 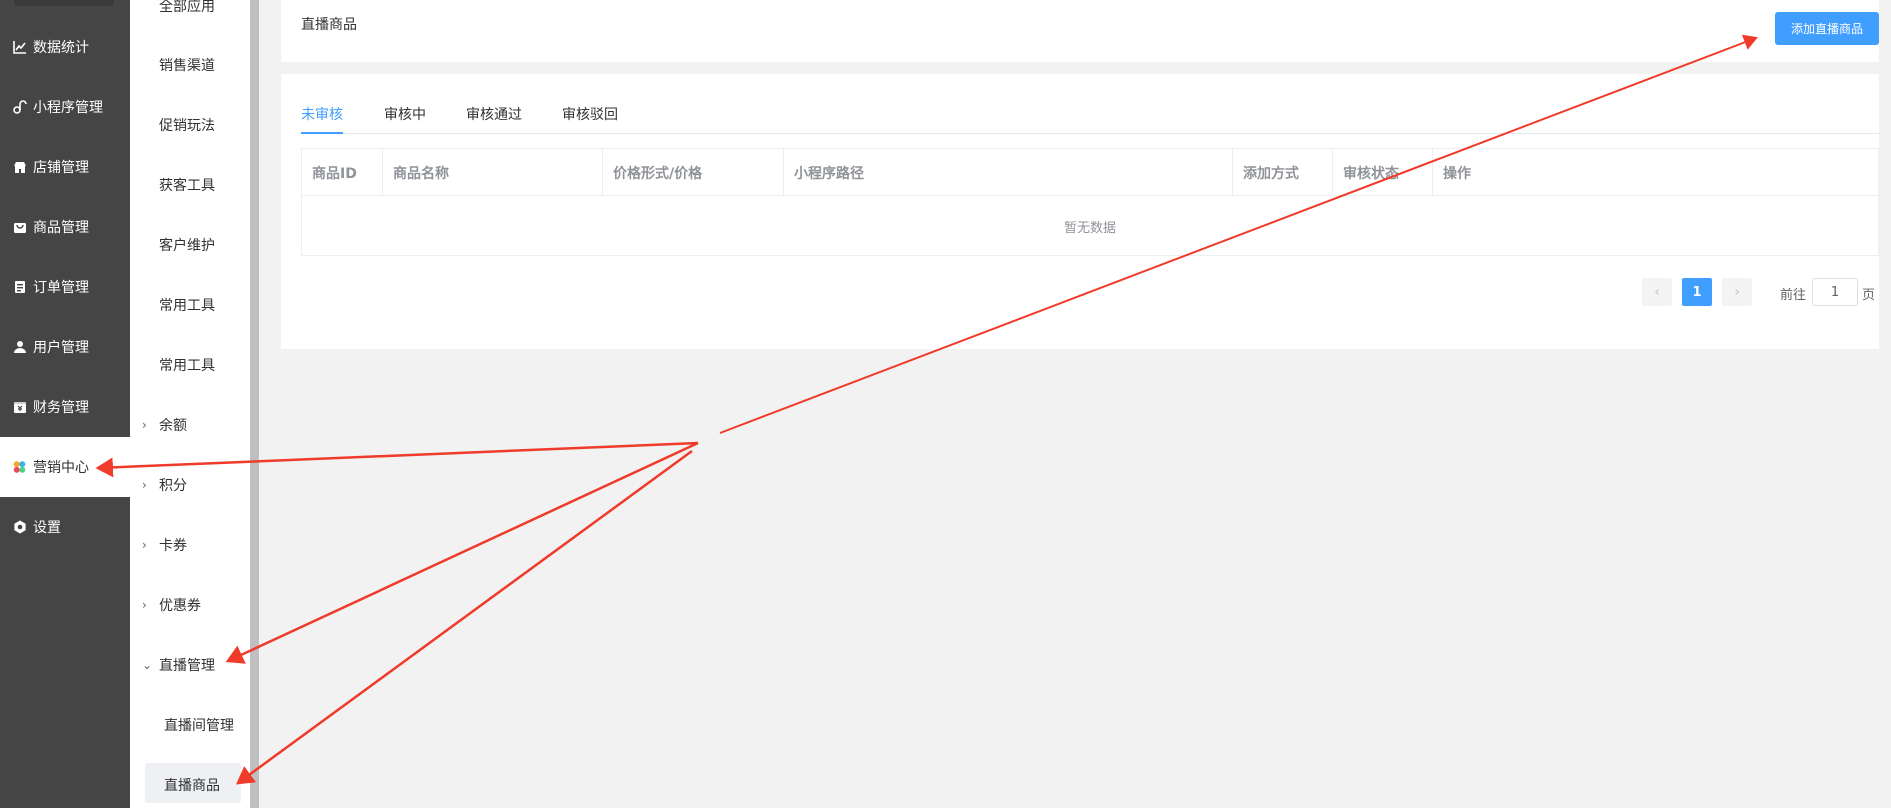 I want to click on goto-label: 前往, so click(x=1793, y=295).